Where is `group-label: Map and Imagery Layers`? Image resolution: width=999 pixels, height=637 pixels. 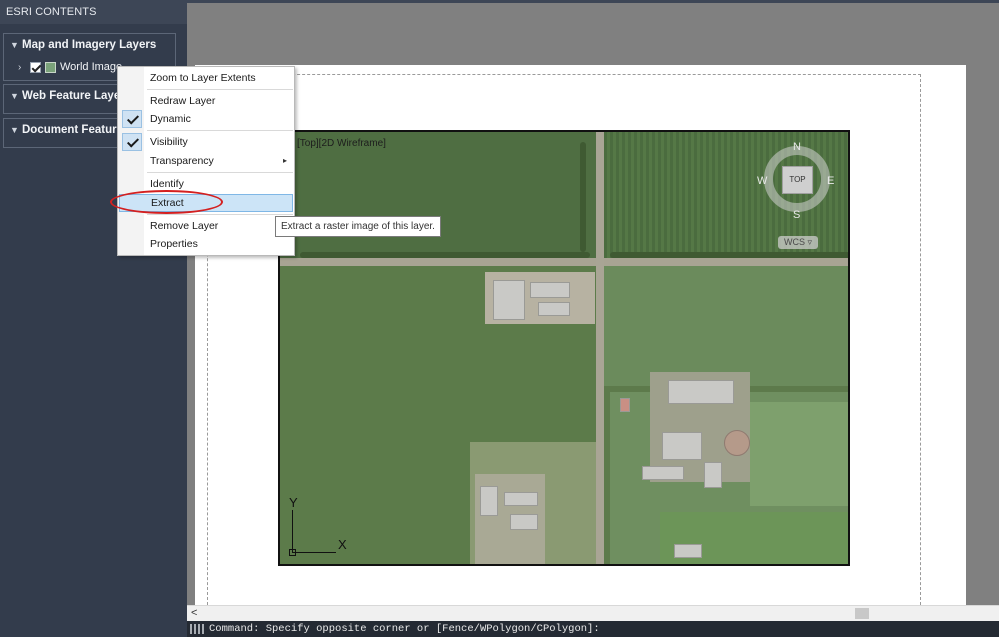
group-label: Map and Imagery Layers is located at coordinates (89, 45).